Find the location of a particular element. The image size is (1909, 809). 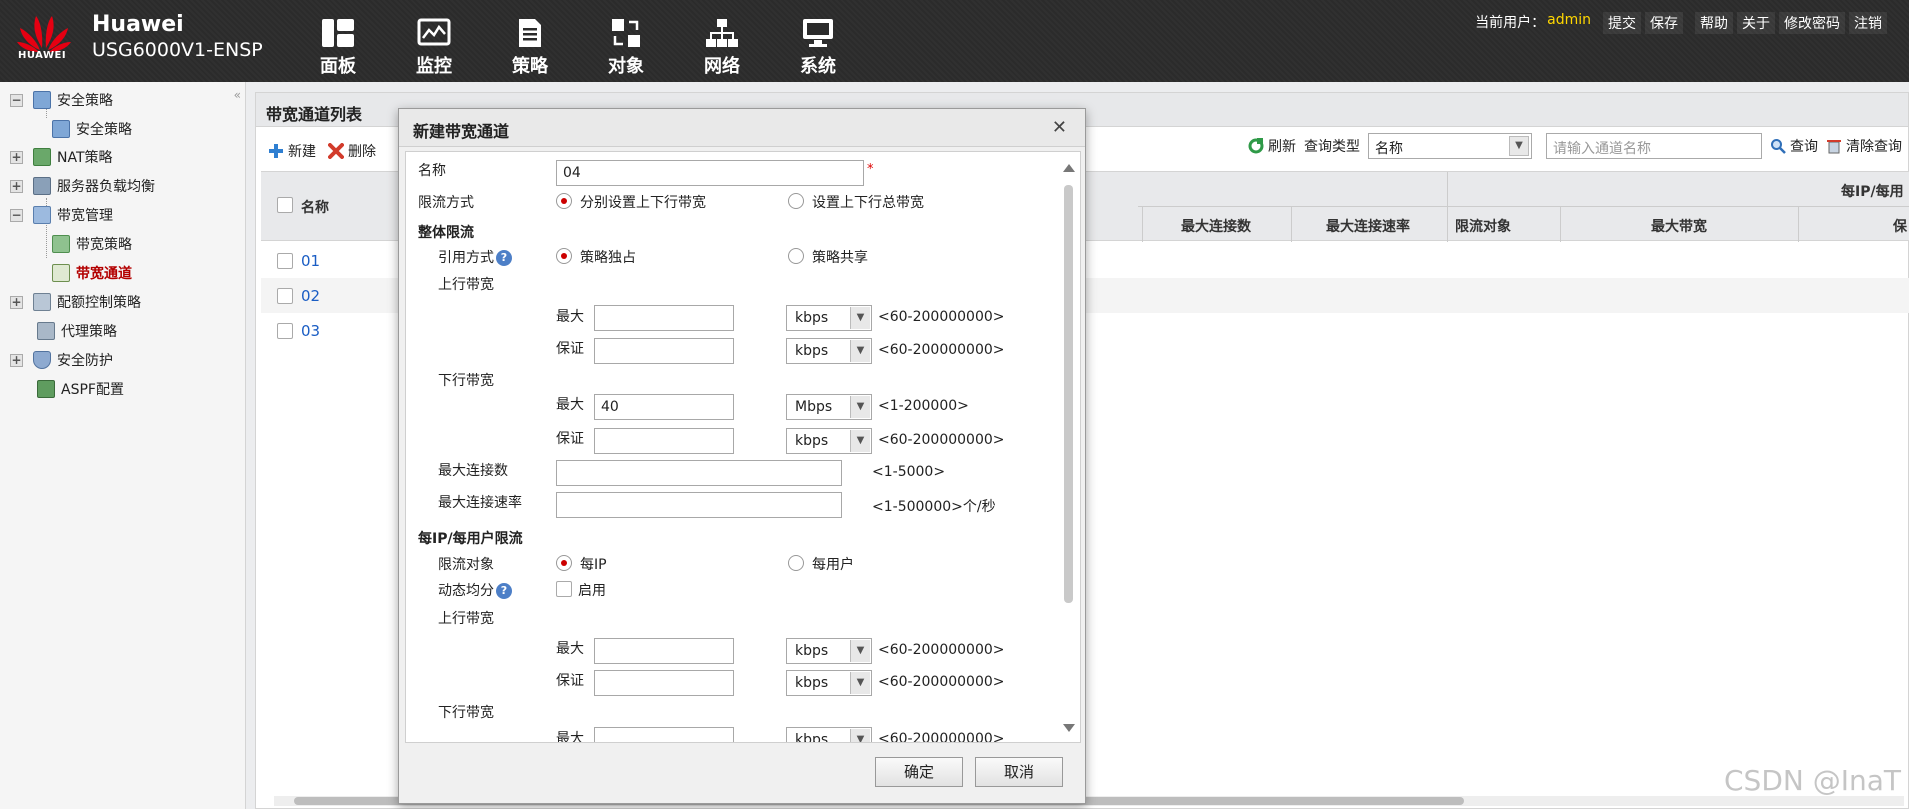

per-ip-radio is located at coordinates (564, 563).